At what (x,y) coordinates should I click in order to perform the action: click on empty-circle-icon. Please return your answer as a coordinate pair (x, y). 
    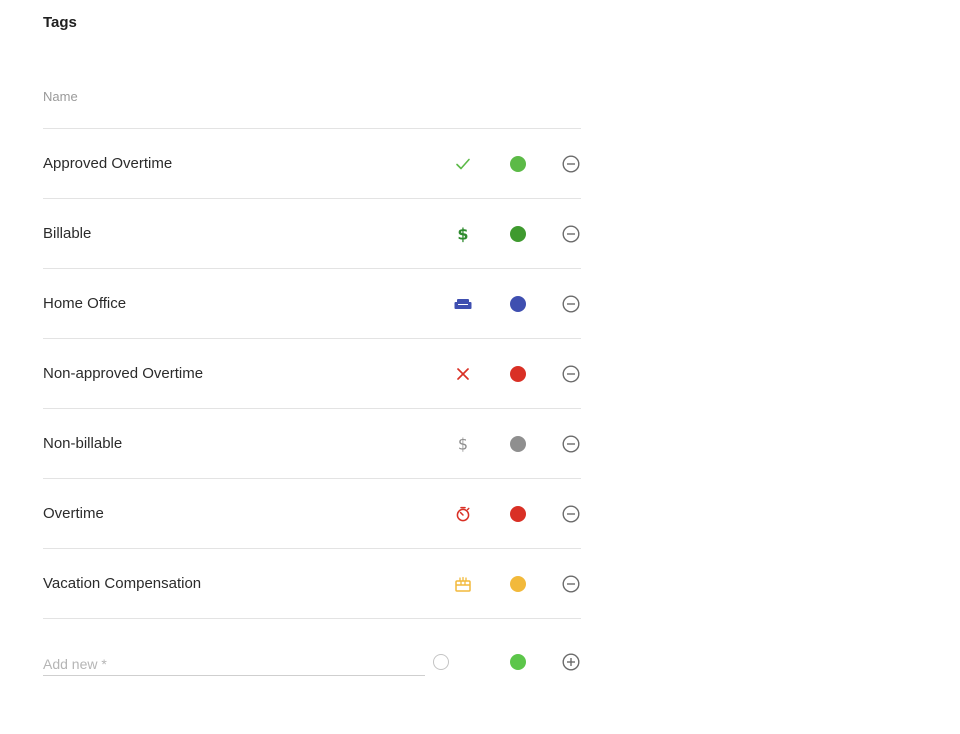
    Looking at the image, I should click on (441, 661).